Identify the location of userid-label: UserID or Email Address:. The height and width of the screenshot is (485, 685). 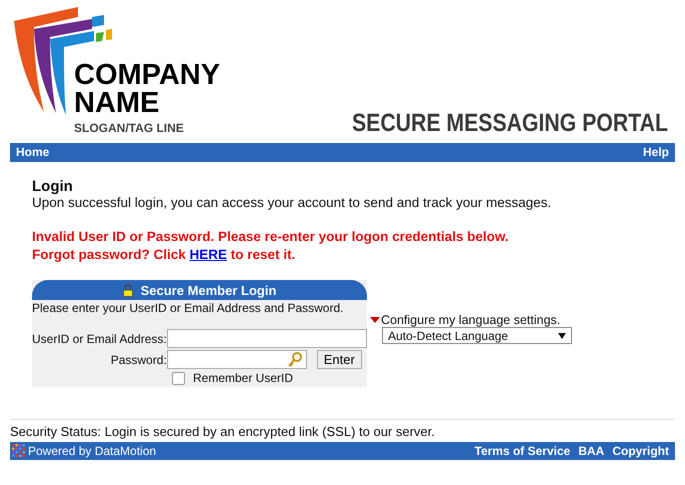
(99, 339).